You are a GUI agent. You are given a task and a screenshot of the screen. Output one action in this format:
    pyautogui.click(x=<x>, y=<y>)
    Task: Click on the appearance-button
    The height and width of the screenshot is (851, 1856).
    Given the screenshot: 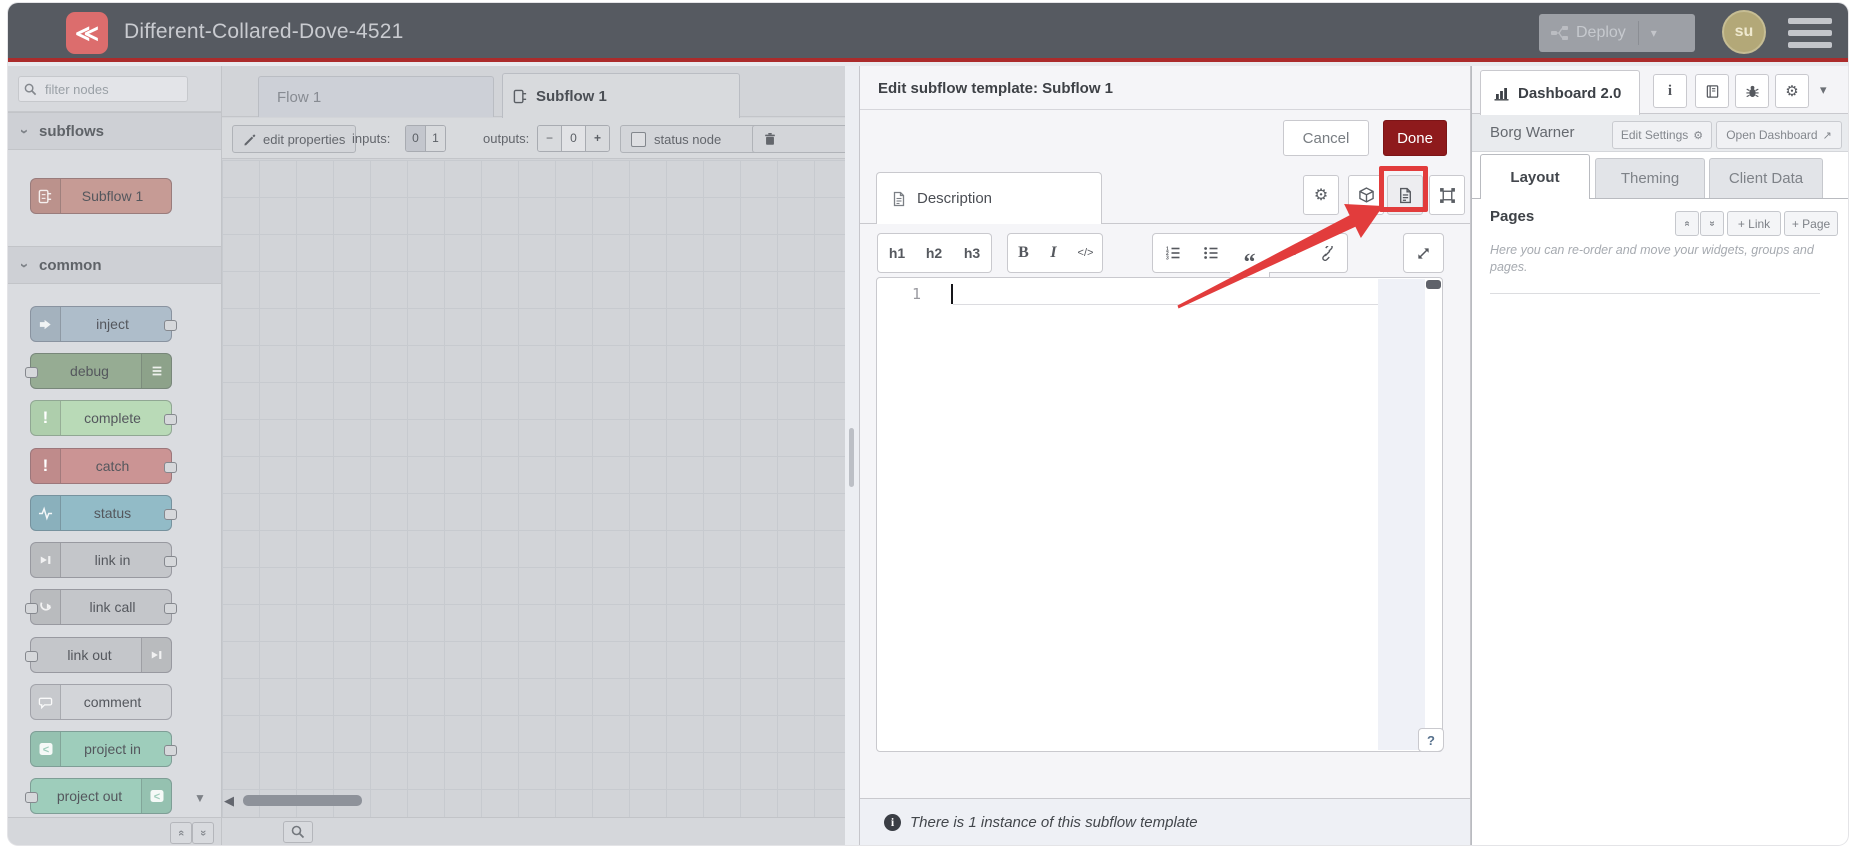 What is the action you would take?
    pyautogui.click(x=1447, y=195)
    